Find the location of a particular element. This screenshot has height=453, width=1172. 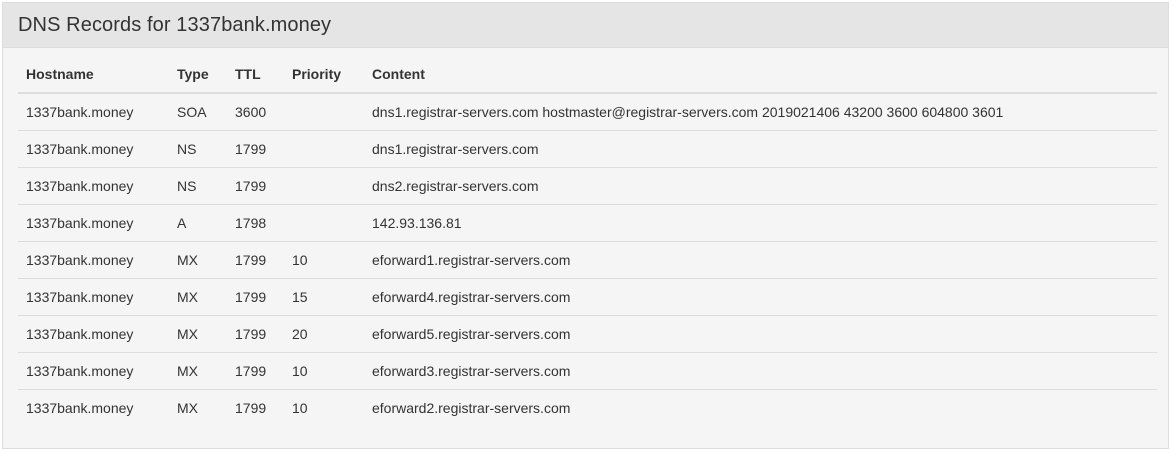

cell-type: SOA is located at coordinates (198, 112).